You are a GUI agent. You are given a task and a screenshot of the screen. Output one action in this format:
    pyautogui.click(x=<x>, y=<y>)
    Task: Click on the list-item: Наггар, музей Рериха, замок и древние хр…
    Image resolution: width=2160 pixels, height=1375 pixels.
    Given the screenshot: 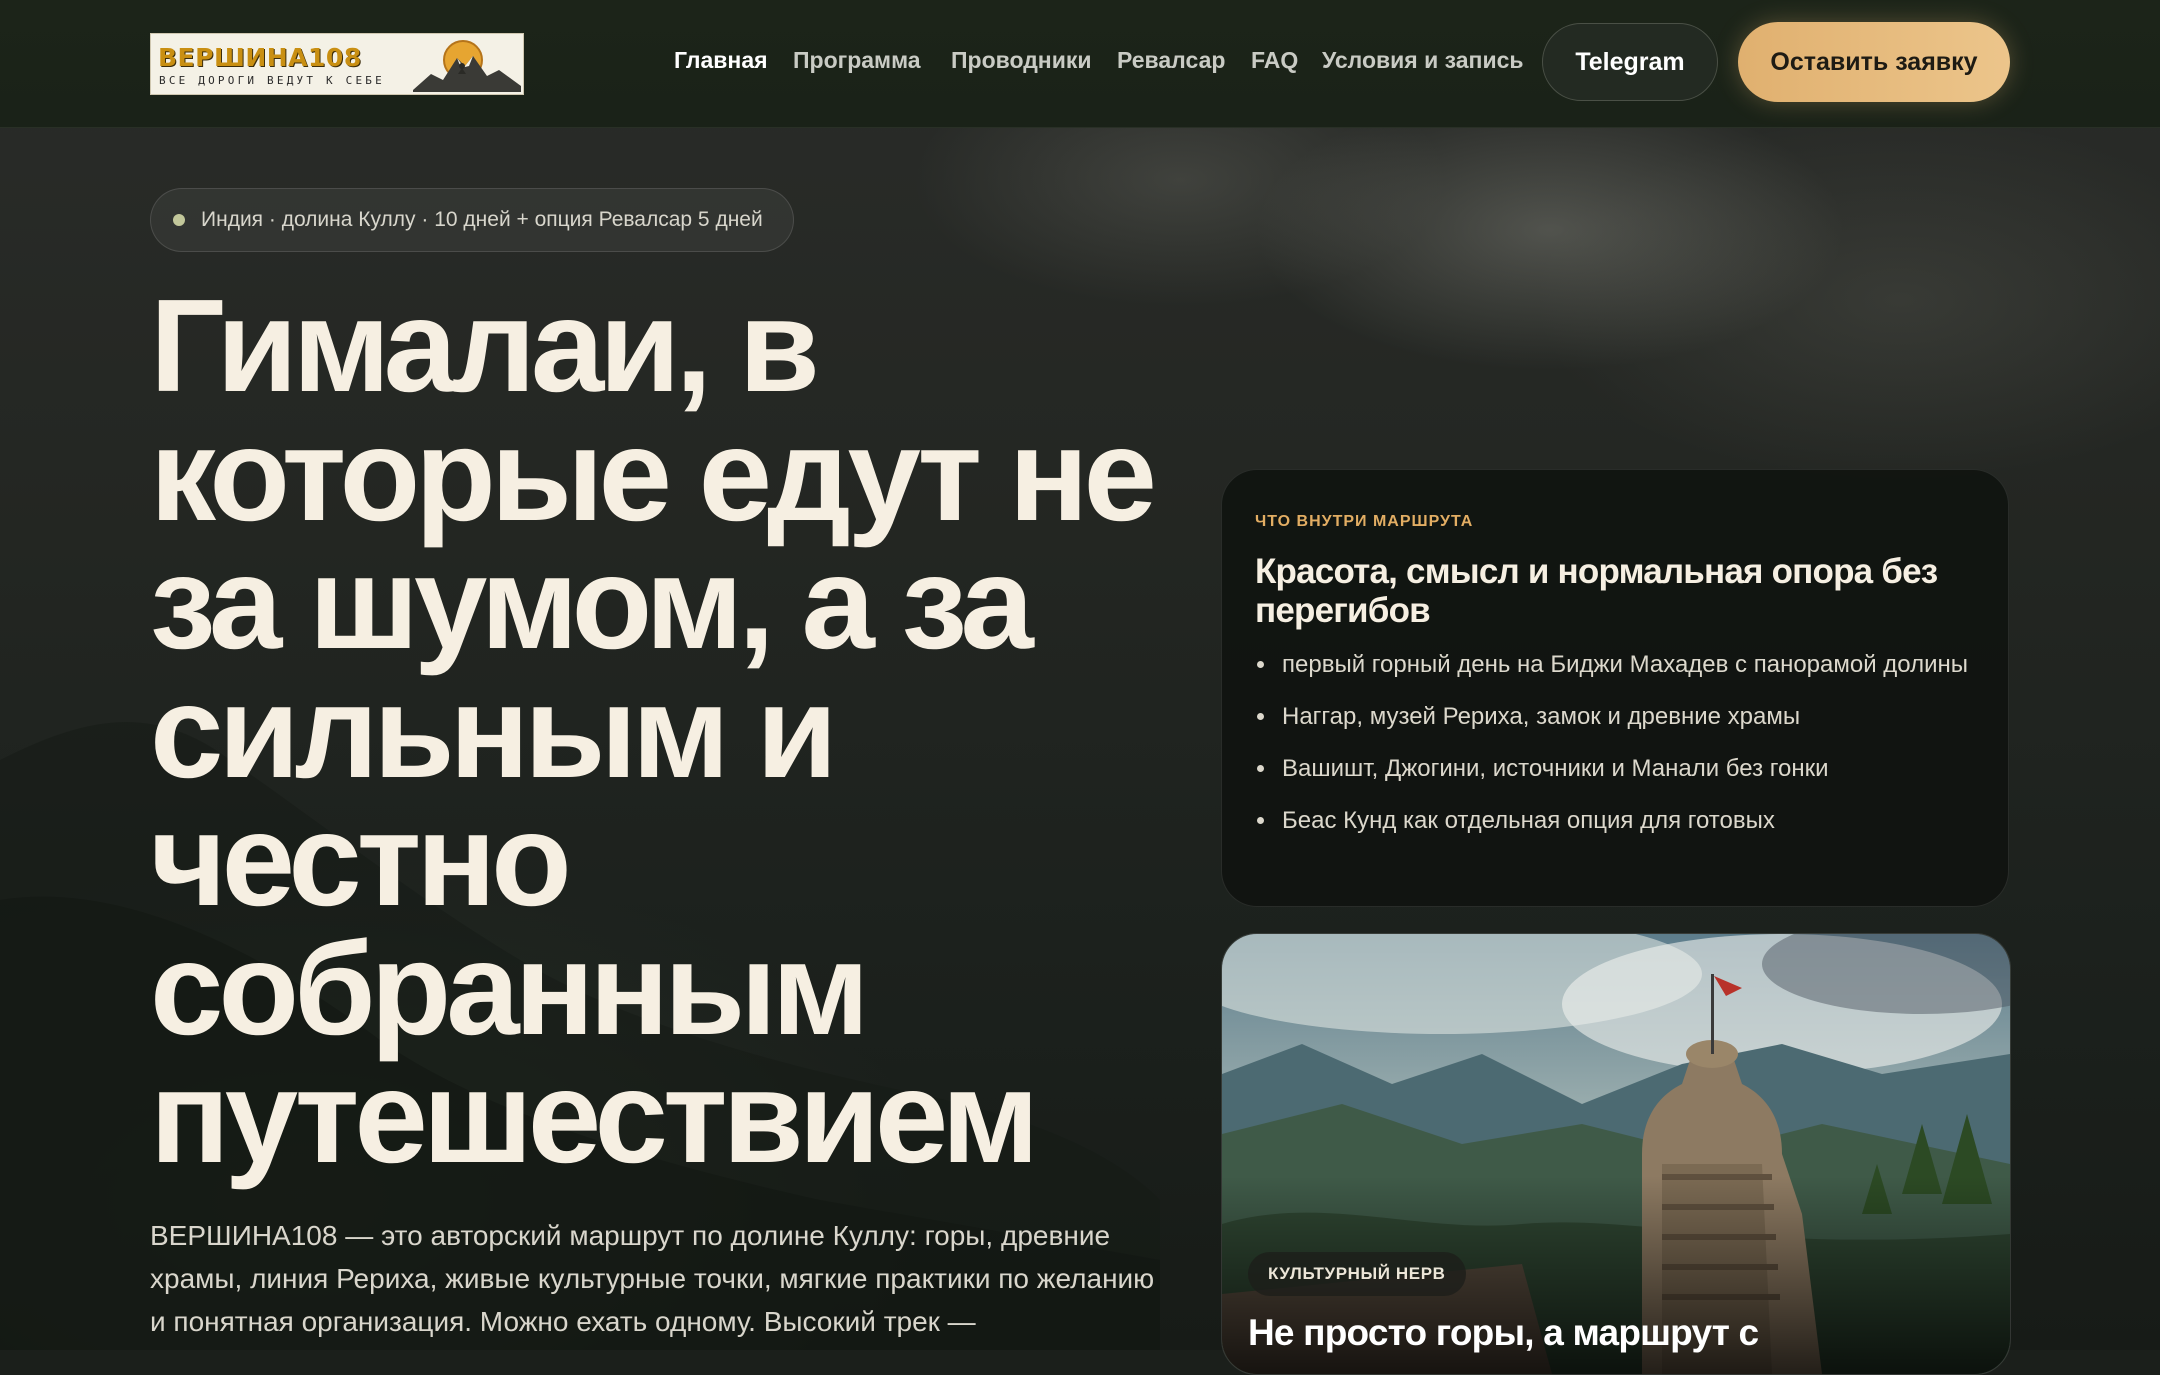 What is the action you would take?
    pyautogui.click(x=1615, y=716)
    